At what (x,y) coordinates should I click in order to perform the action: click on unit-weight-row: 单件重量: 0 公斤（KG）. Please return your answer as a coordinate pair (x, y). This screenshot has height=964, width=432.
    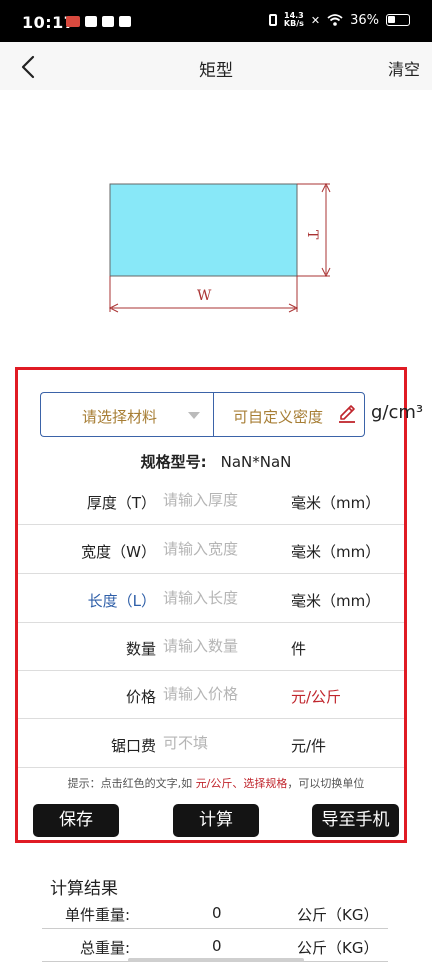
    Looking at the image, I should click on (215, 912).